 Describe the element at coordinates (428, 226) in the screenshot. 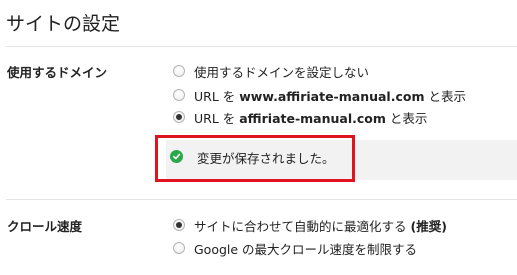

I see `recommended-tag: (推奨)` at that location.